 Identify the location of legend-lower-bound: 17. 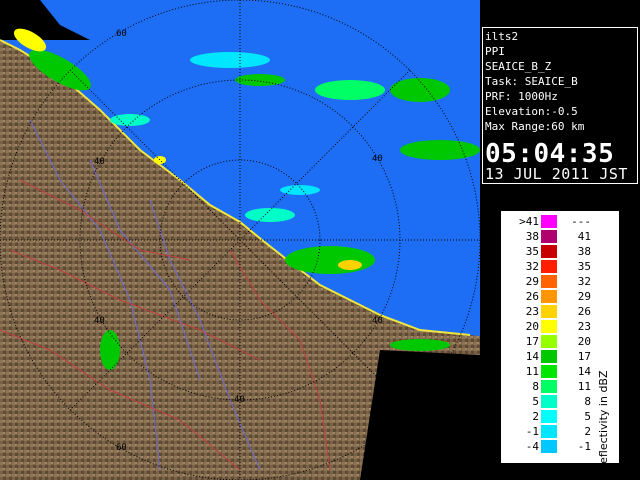
(532, 341).